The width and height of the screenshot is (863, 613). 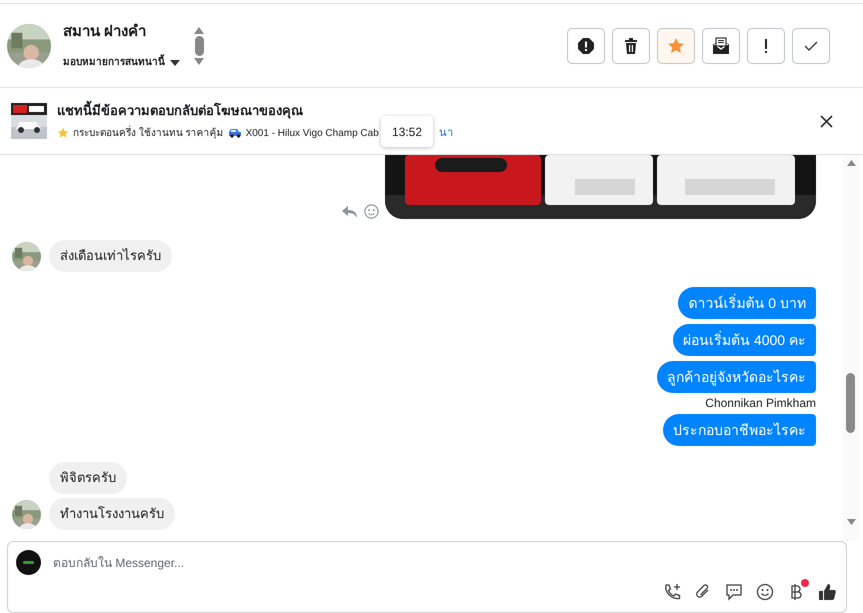 What do you see at coordinates (672, 592) in the screenshot?
I see `call-icon` at bounding box center [672, 592].